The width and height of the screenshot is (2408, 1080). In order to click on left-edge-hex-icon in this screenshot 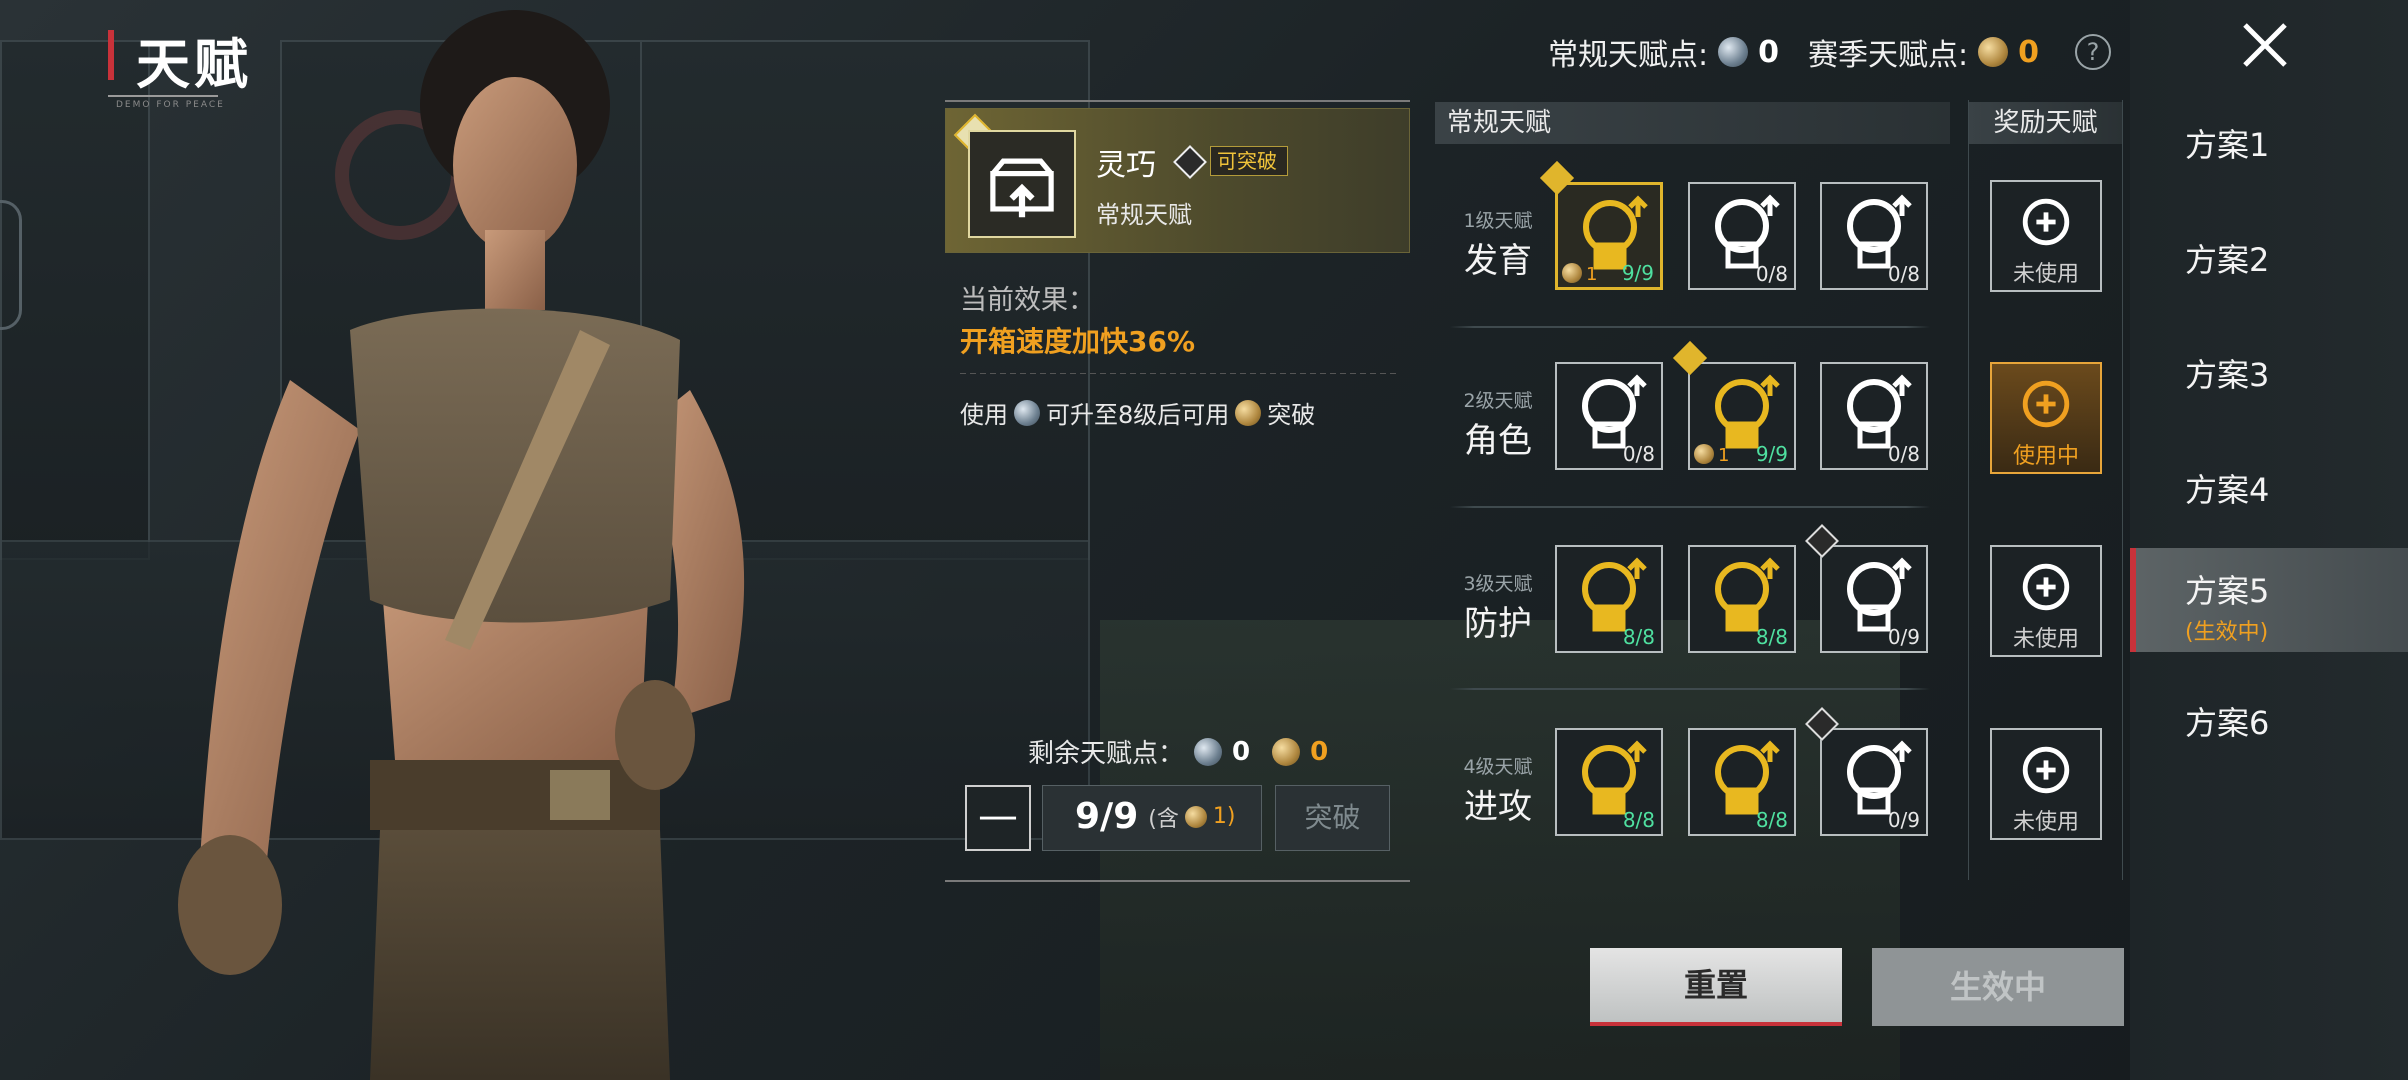, I will do `click(11, 265)`.